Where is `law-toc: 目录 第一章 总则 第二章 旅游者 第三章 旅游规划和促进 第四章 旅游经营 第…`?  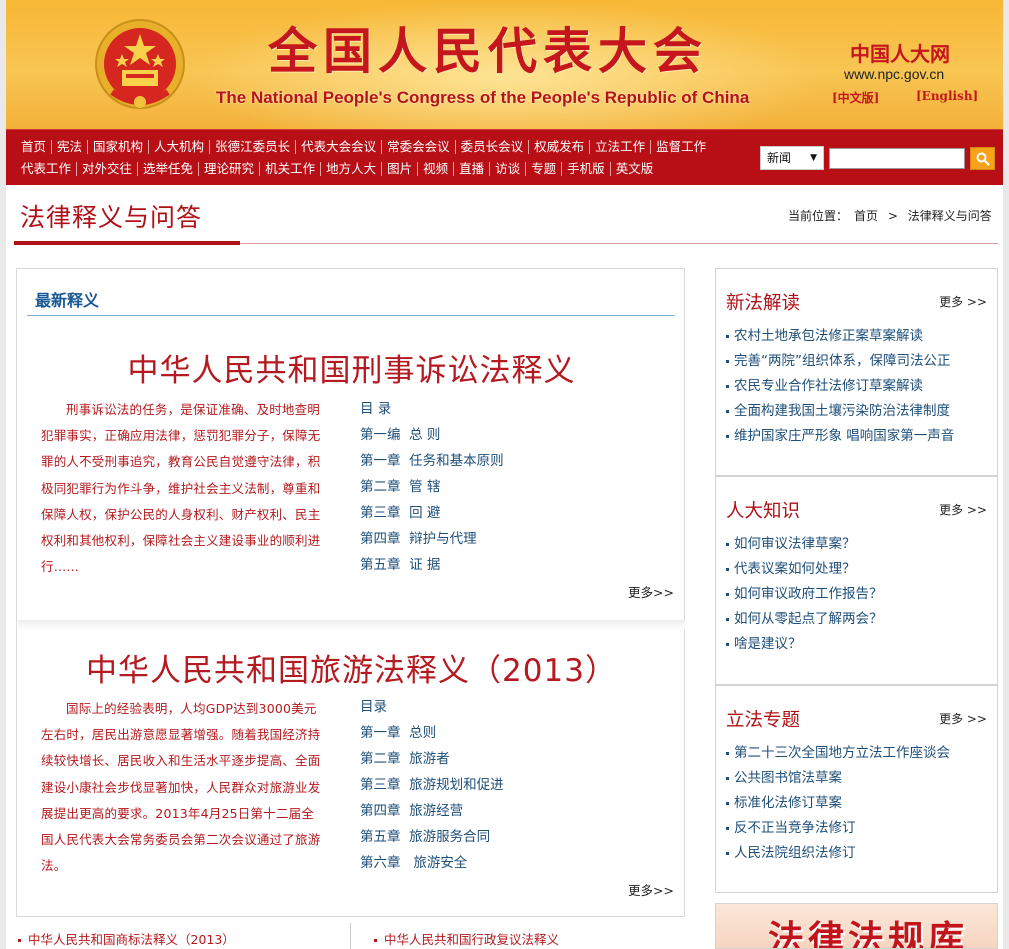
law-toc: 目录 第一章 总则 第二章 旅游者 第三章 旅游规划和促进 第四章 旅游经营 第… is located at coordinates (510, 785).